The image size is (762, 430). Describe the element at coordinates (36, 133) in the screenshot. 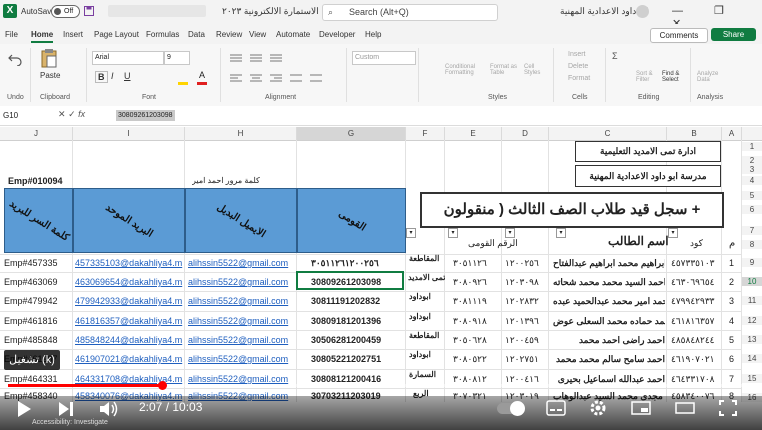

I see `column-header-j: J` at that location.